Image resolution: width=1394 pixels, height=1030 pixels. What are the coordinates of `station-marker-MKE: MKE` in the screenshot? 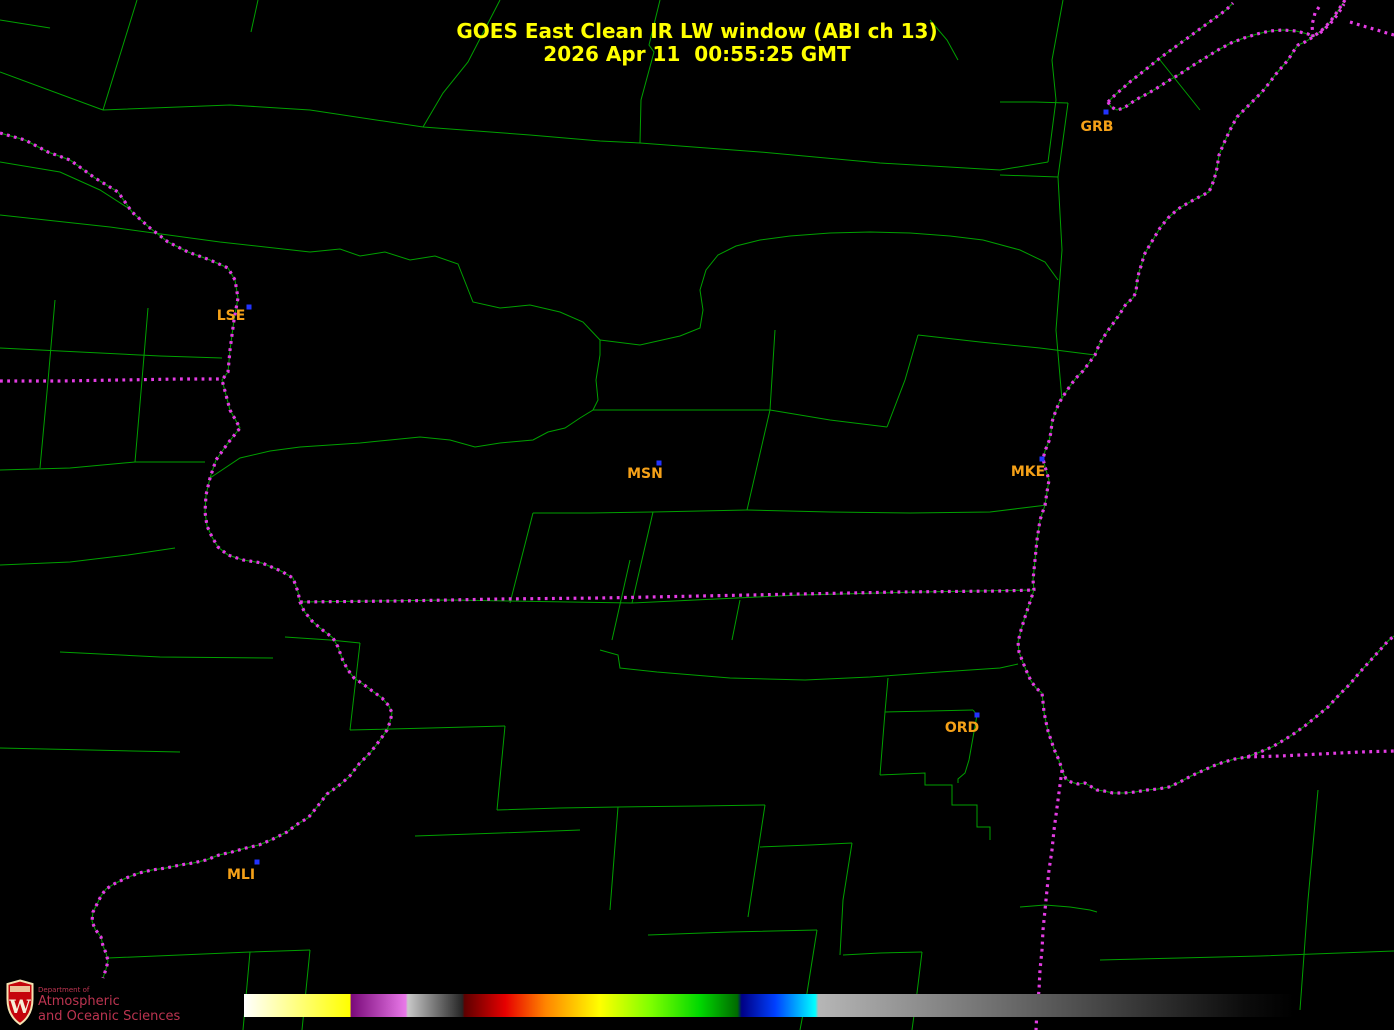 It's located at (1028, 468).